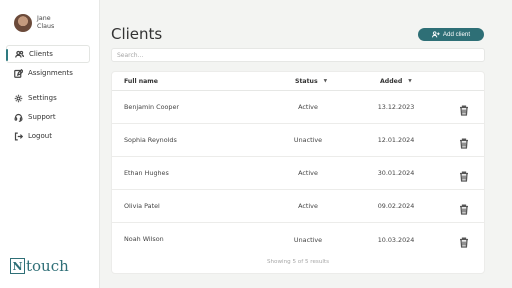 This screenshot has height=288, width=512. I want to click on add-client-label: Add client, so click(456, 34).